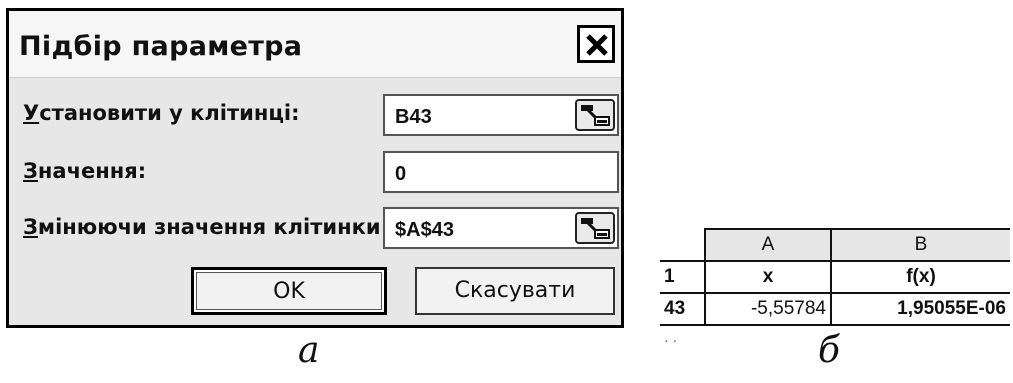  I want to click on sheet-corner, so click(683, 245).